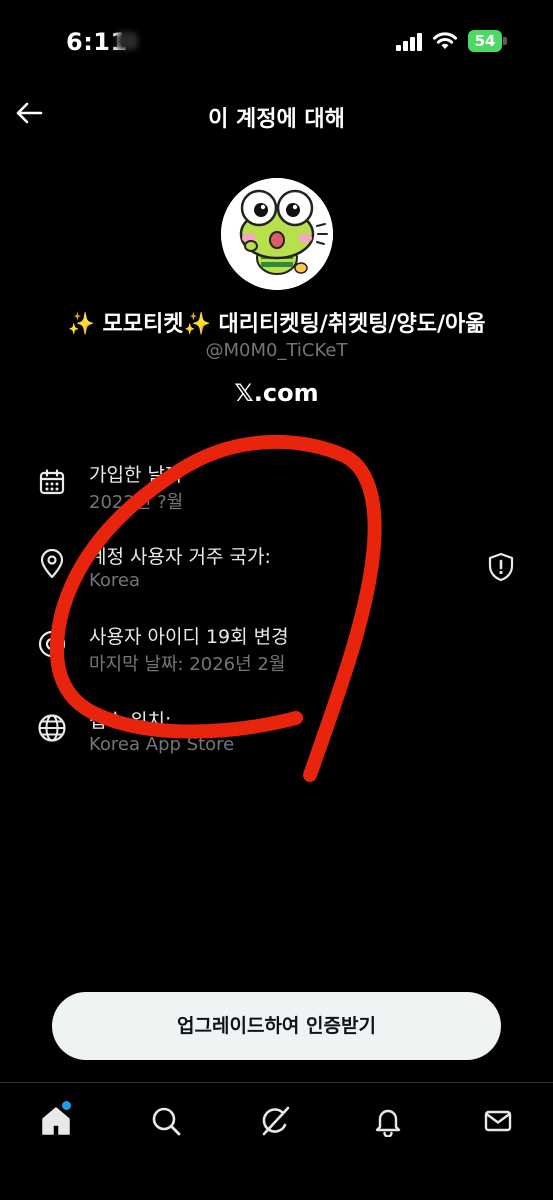  What do you see at coordinates (127, 41) in the screenshot?
I see `blurred-status-icon` at bounding box center [127, 41].